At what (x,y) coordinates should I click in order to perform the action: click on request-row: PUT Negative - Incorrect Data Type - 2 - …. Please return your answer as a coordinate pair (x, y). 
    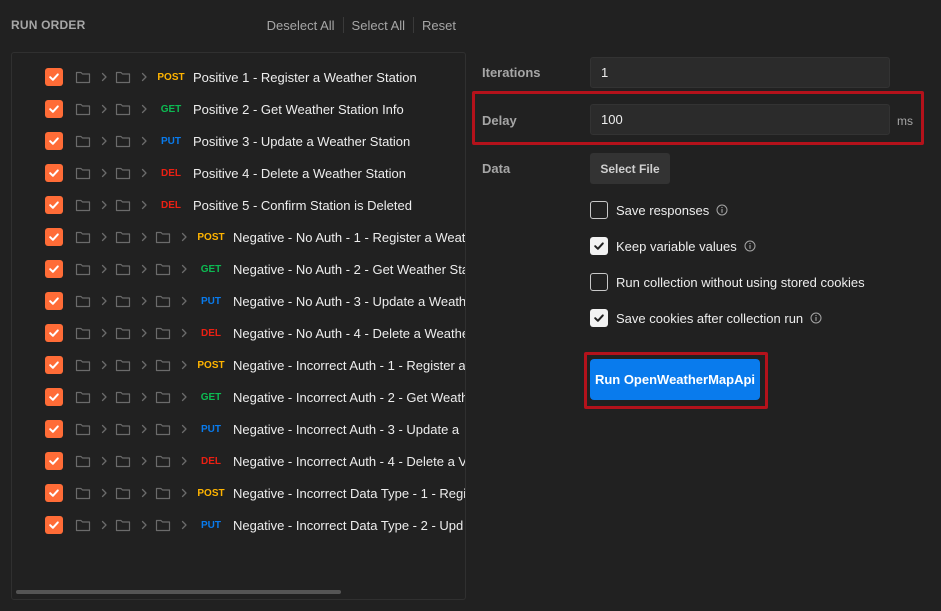
    Looking at the image, I should click on (238, 525).